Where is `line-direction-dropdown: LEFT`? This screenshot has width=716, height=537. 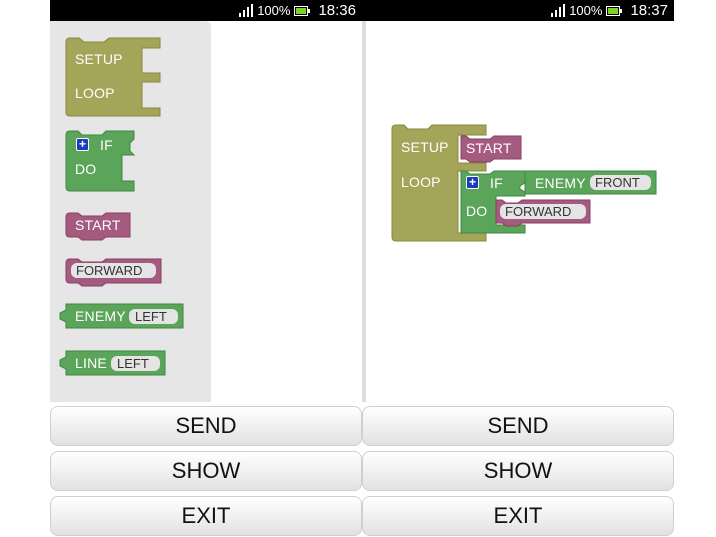 line-direction-dropdown: LEFT is located at coordinates (135, 363).